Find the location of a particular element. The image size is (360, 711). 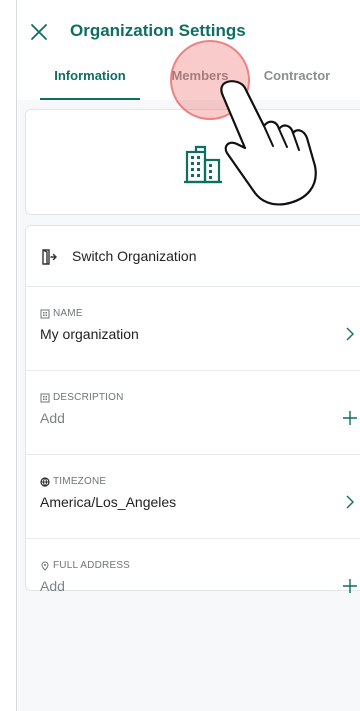

field-description: DESCRIPTION Add is located at coordinates (193, 412).